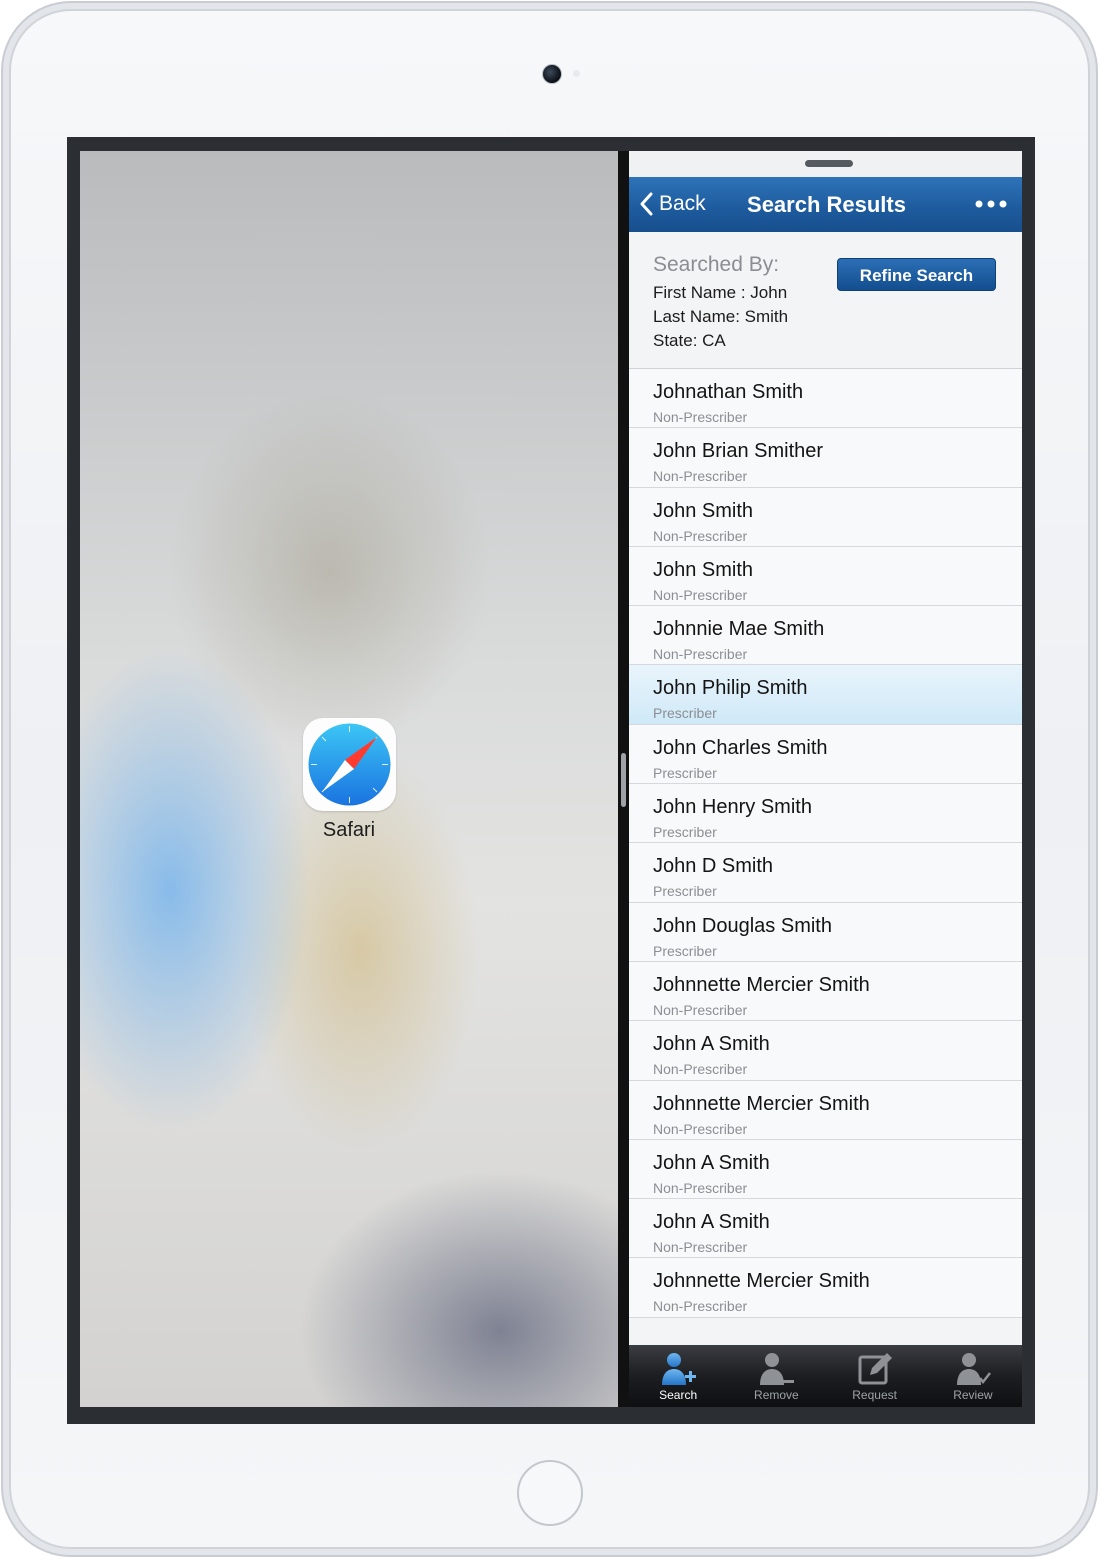 The image size is (1101, 1560). I want to click on chevron-left-icon, so click(646, 204).